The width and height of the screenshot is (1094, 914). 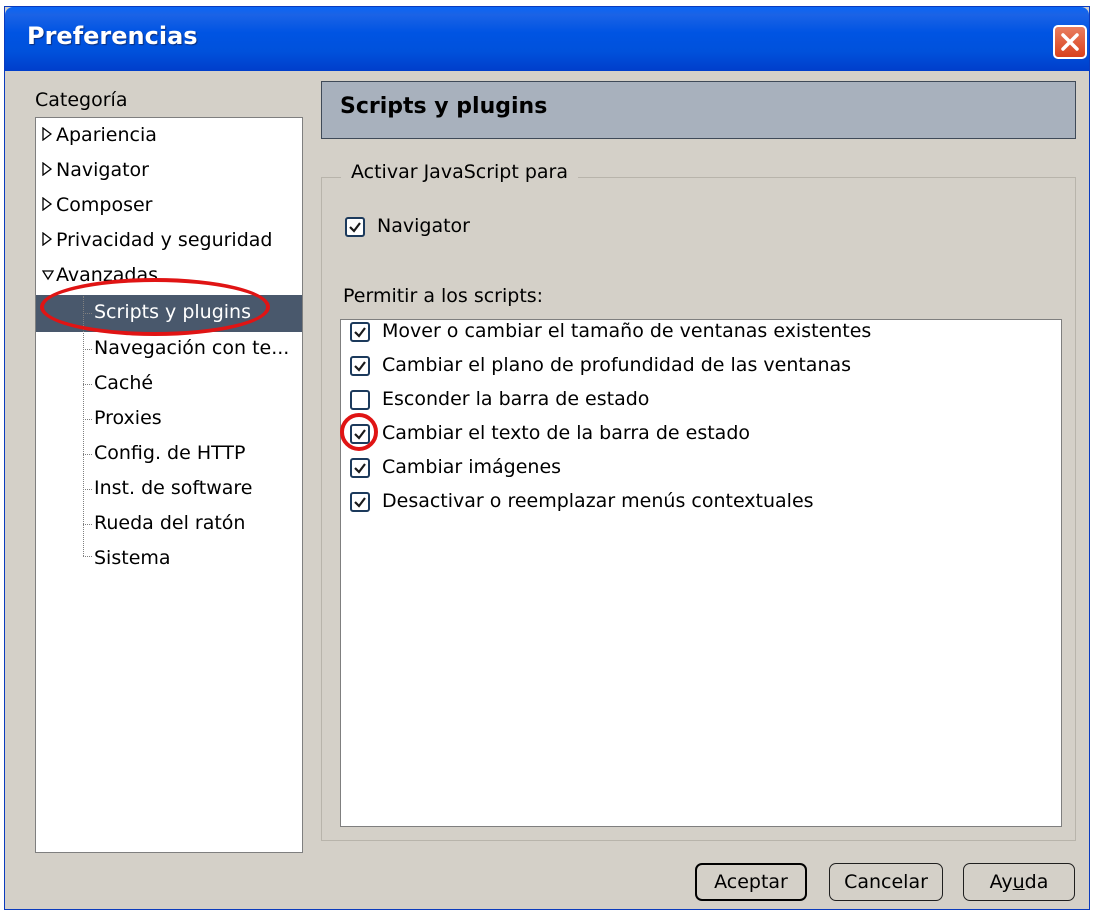 What do you see at coordinates (102, 170) in the screenshot?
I see `sidebar-item-label: Navigator` at bounding box center [102, 170].